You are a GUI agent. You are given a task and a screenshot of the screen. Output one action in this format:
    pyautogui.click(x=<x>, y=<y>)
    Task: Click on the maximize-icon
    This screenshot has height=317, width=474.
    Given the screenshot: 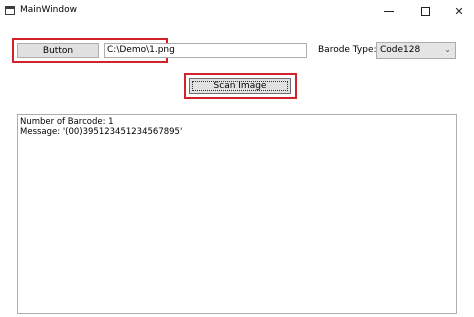 What is the action you would take?
    pyautogui.click(x=425, y=11)
    